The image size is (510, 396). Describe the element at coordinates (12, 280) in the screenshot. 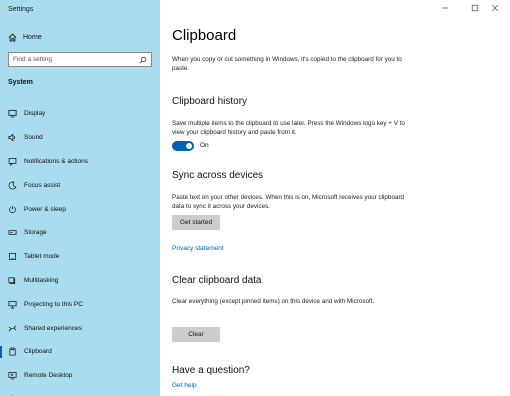

I see `multitasking-icon` at that location.